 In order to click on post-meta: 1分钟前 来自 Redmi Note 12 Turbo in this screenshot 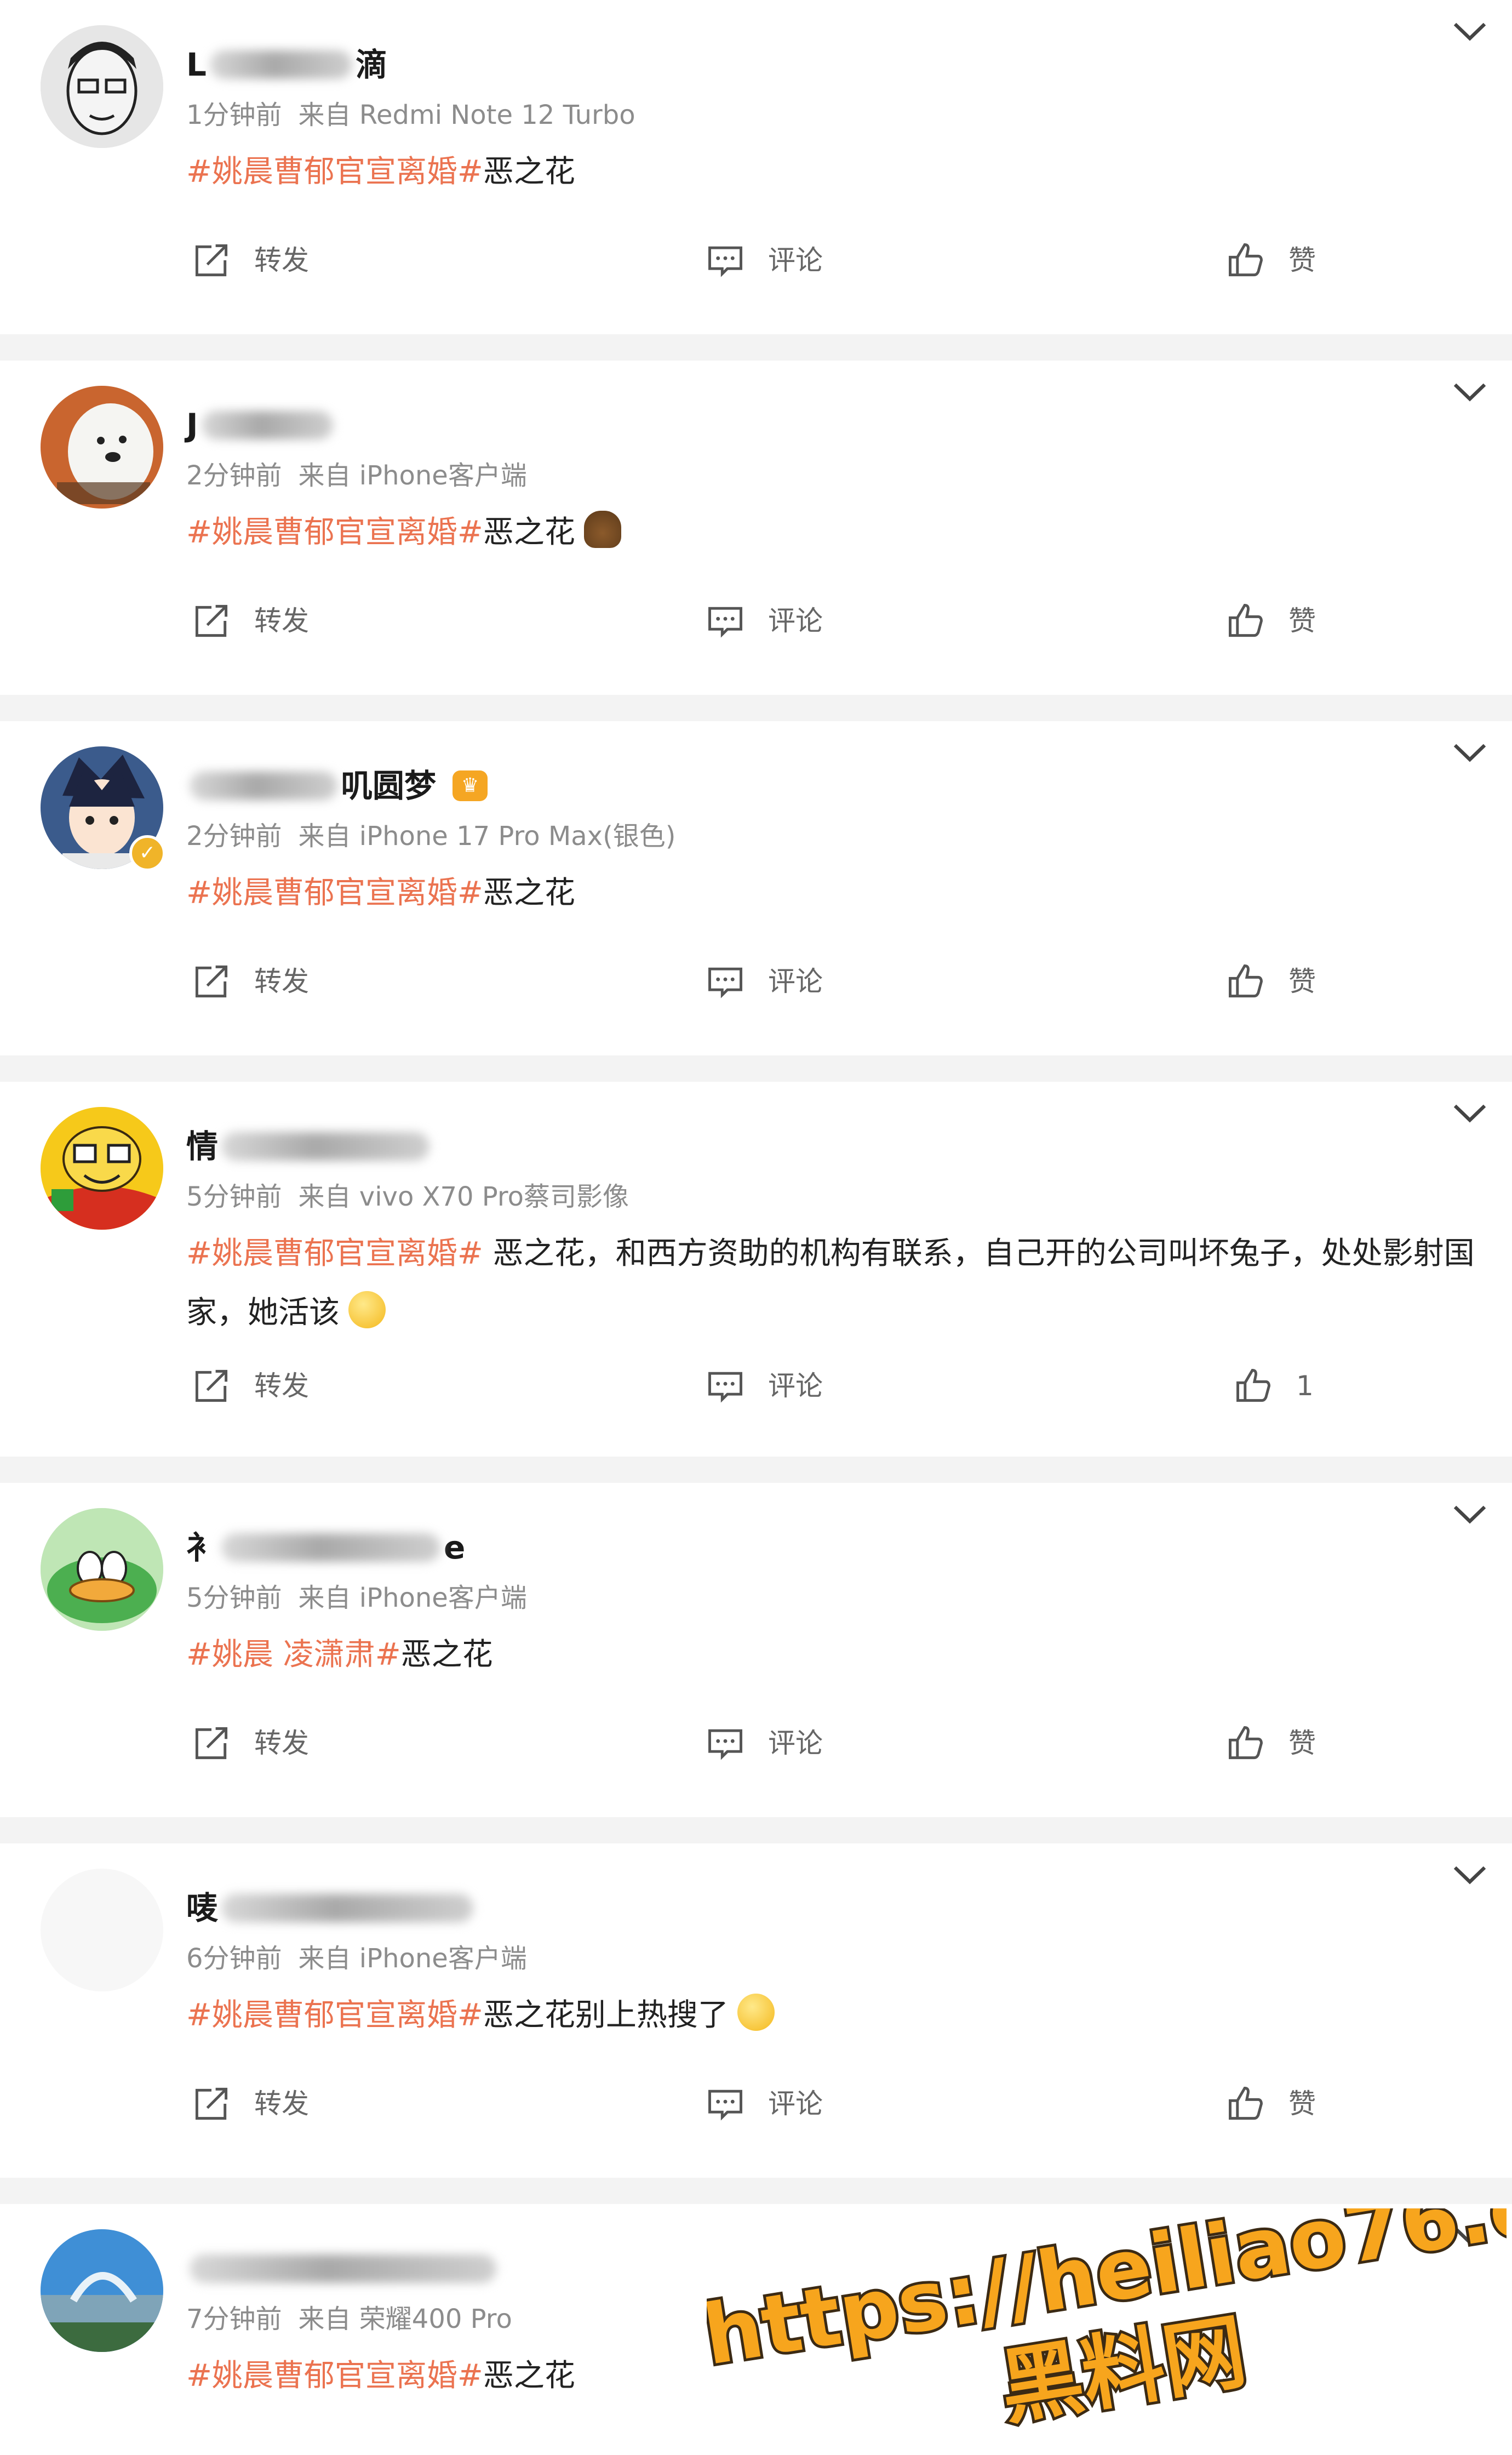, I will do `click(410, 115)`.